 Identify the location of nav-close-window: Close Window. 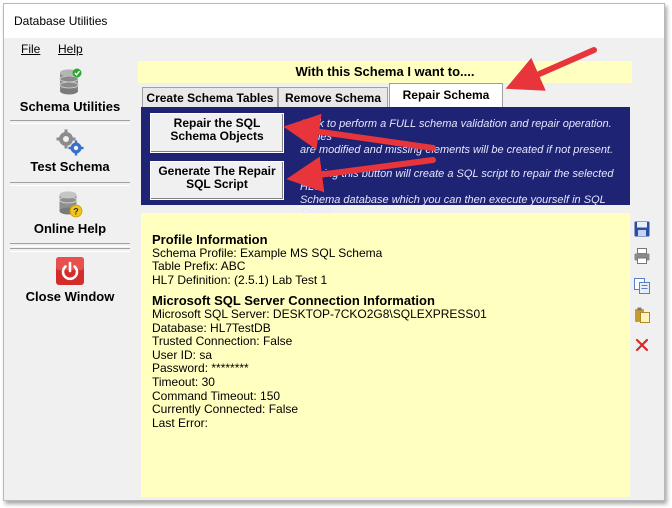
(70, 280).